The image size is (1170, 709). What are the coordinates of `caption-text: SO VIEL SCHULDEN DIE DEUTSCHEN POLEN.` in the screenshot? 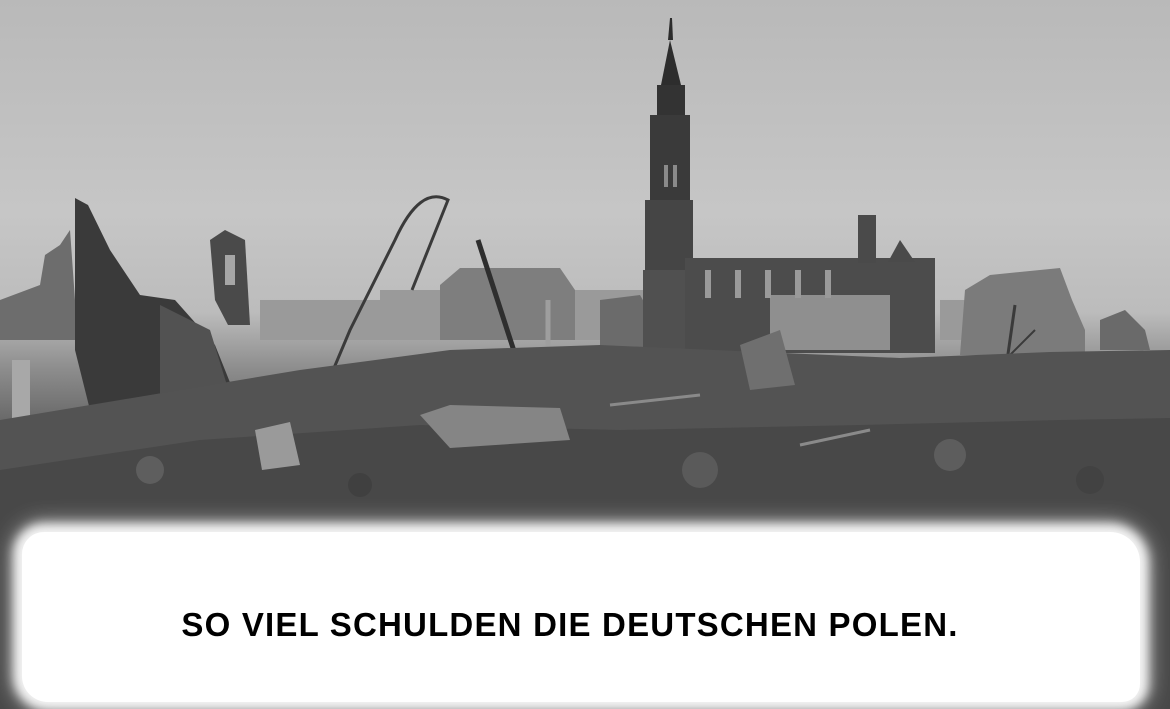 It's located at (570, 624).